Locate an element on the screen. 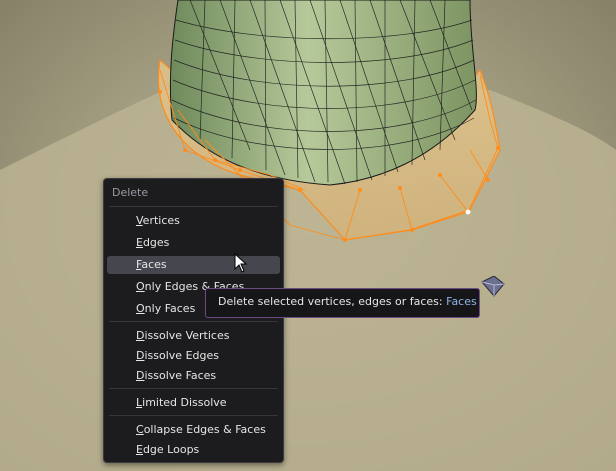  light-gizmo-icon is located at coordinates (493, 287).